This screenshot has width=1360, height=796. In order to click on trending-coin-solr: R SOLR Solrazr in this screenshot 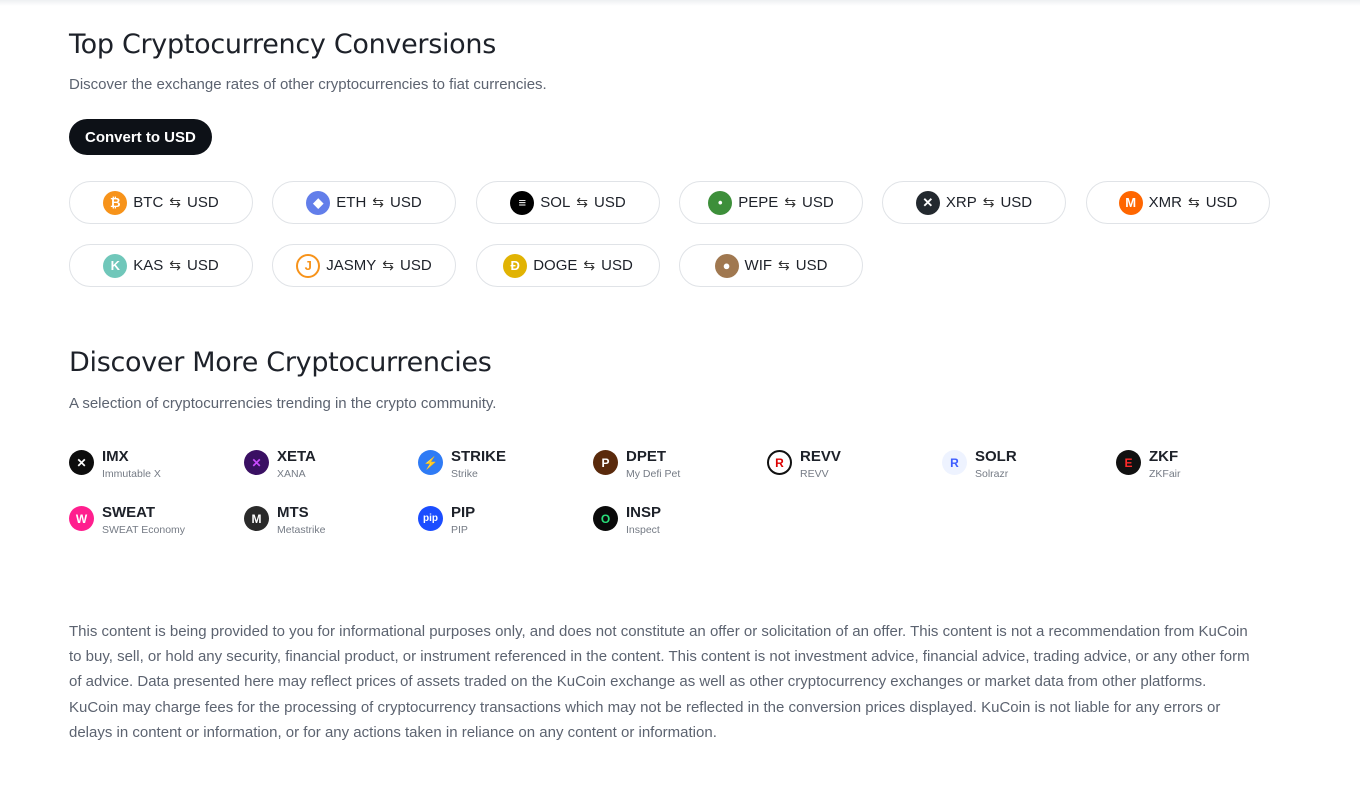, I will do `click(979, 464)`.